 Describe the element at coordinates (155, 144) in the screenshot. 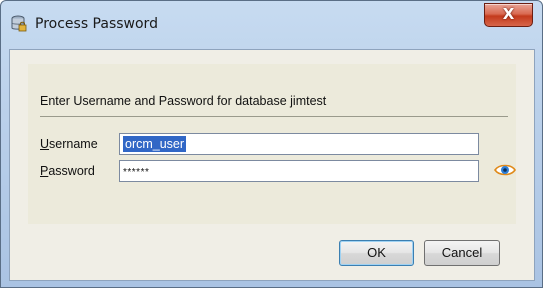

I see `username-value: orcm_user` at that location.